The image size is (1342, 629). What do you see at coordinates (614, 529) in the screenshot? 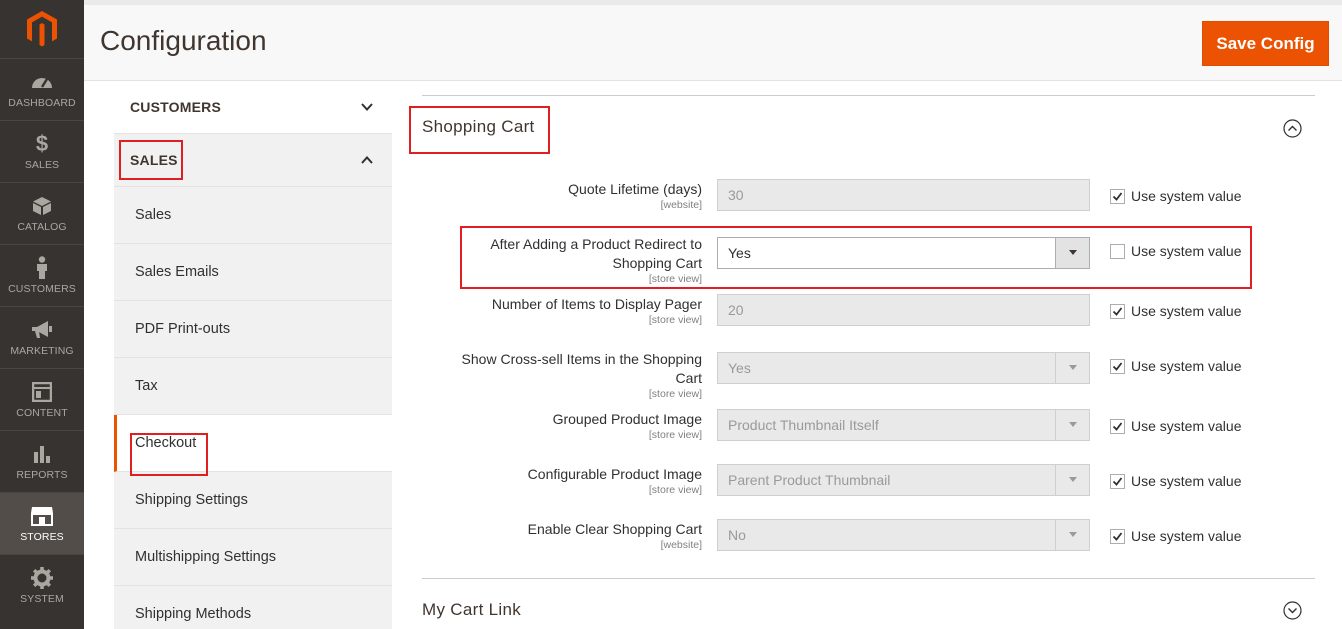
I see `field-label-text: Enable Clear Shopping Cart` at bounding box center [614, 529].